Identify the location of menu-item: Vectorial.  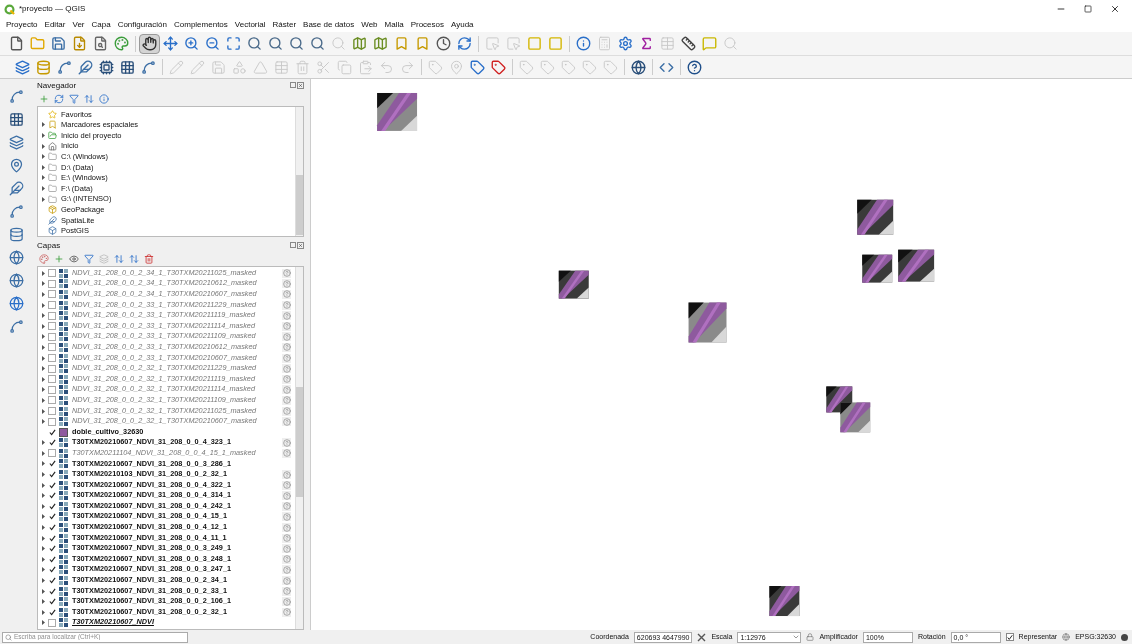
(250, 25).